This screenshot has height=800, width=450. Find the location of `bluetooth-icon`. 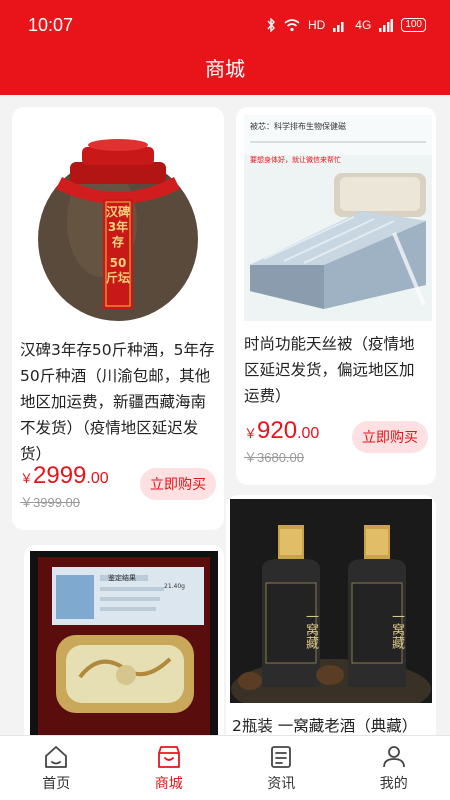

bluetooth-icon is located at coordinates (271, 25).